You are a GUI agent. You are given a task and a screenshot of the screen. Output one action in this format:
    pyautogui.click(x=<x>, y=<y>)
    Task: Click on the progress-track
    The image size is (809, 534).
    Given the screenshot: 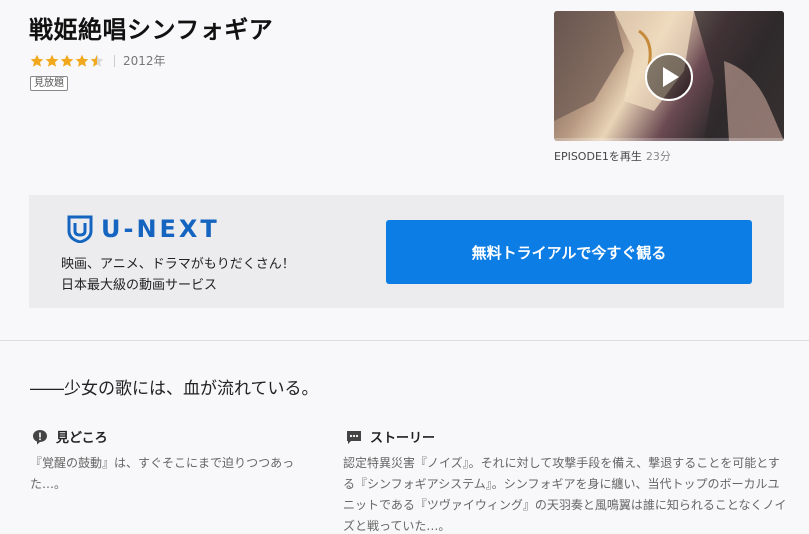 What is the action you would take?
    pyautogui.click(x=669, y=139)
    